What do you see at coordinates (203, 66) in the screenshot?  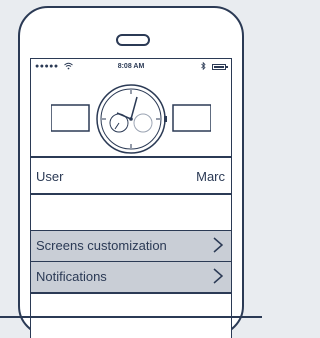 I see `bluetooth-icon` at bounding box center [203, 66].